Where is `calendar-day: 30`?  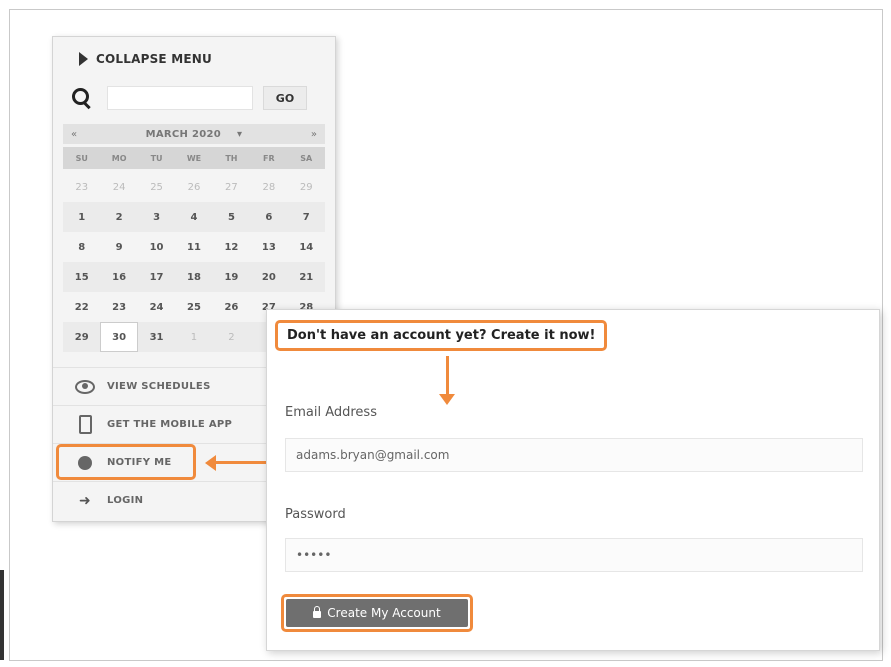
calendar-day: 30 is located at coordinates (119, 337).